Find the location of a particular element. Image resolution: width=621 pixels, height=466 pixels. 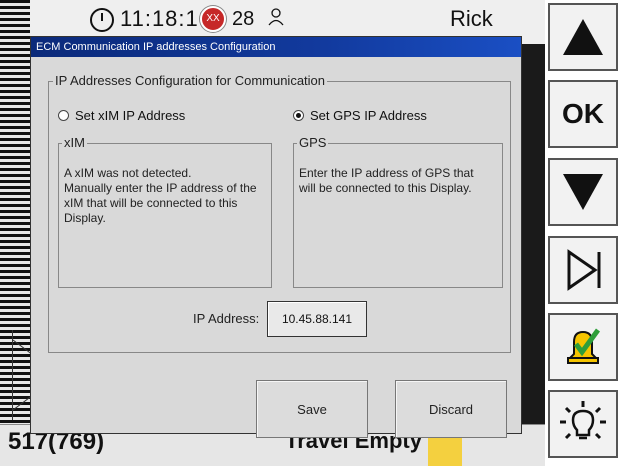

xim-line-2: Manually enter the IP address of the is located at coordinates (160, 188).